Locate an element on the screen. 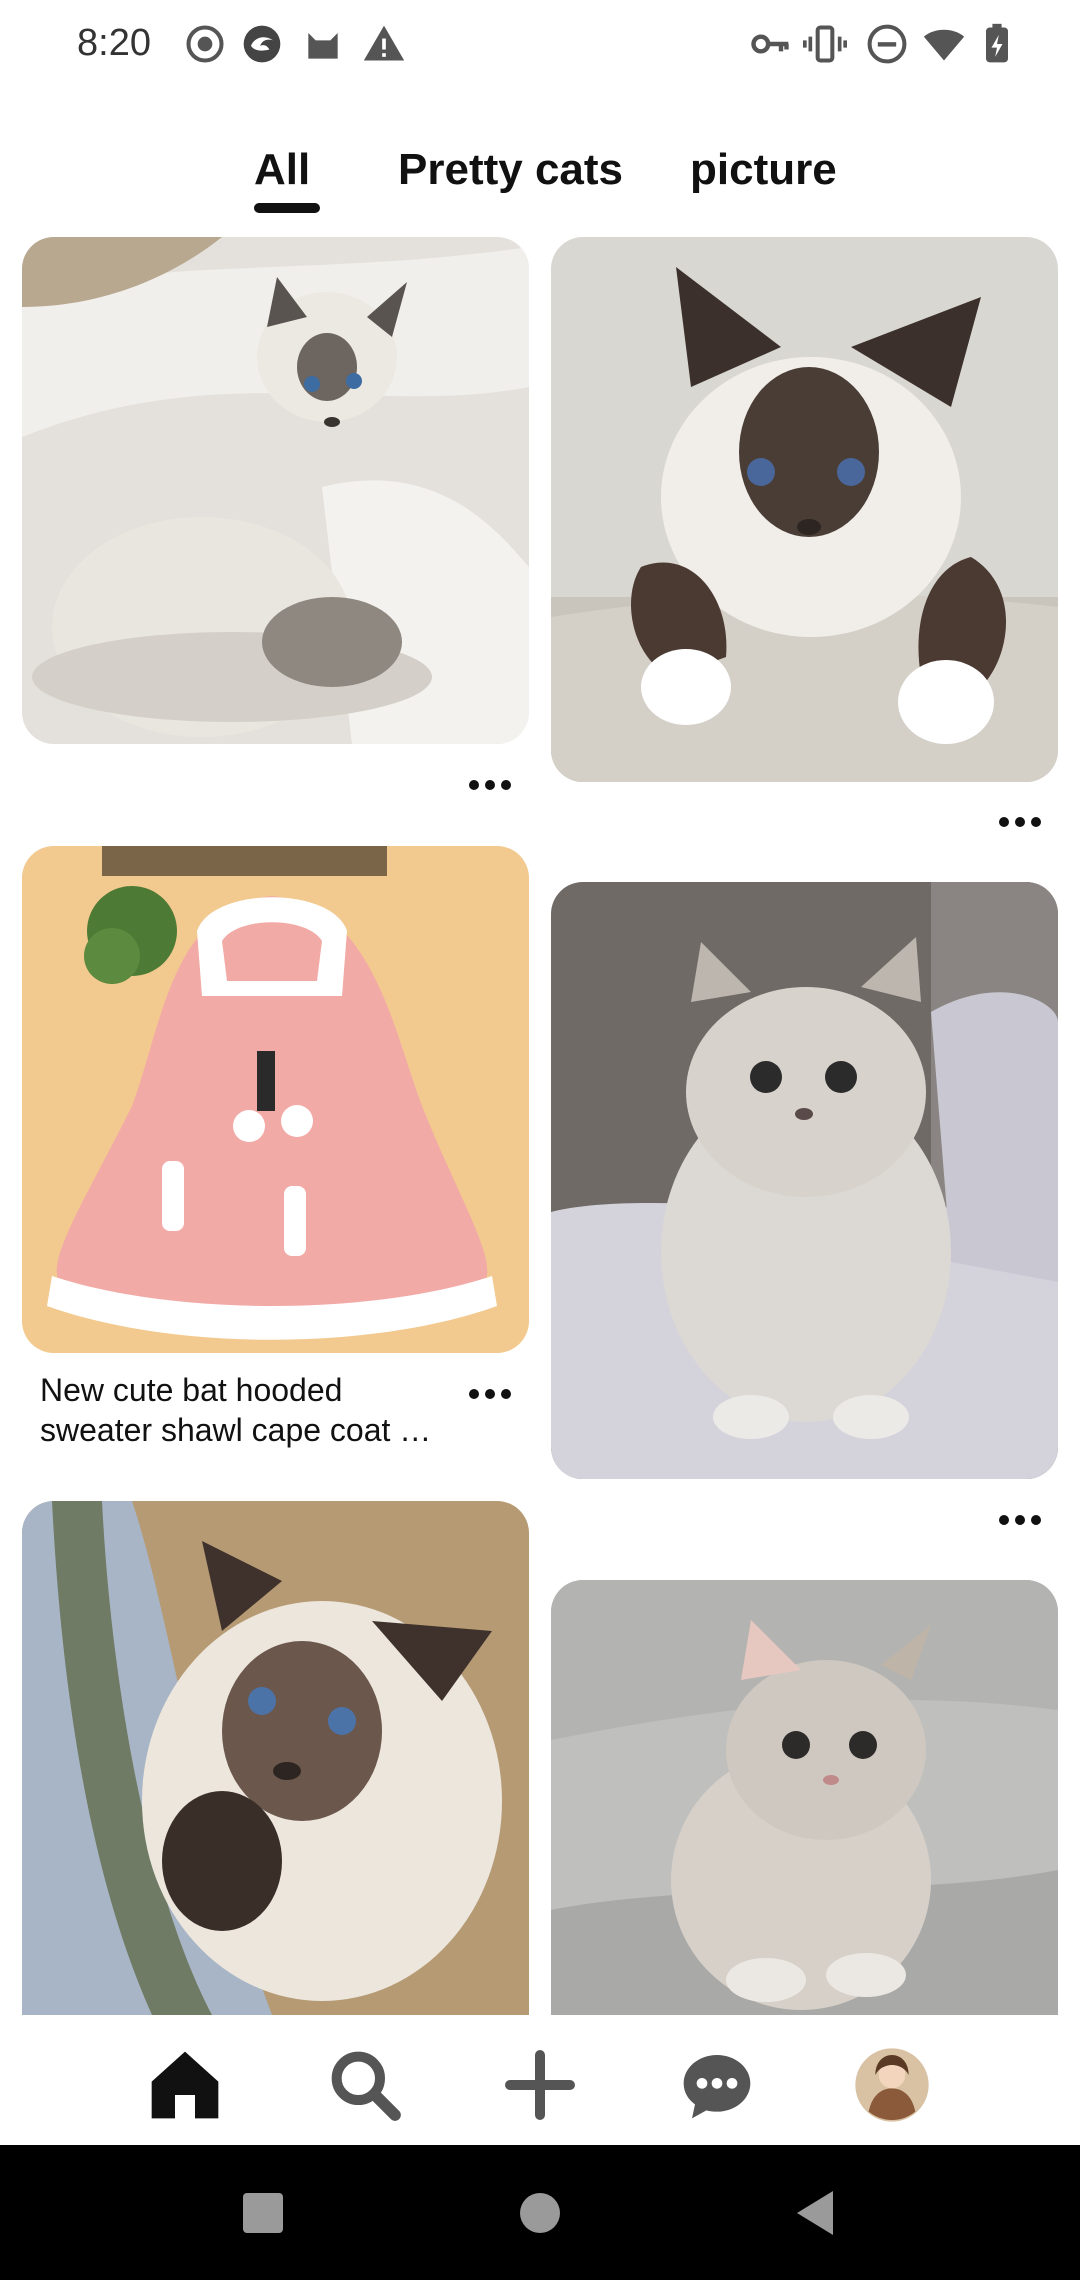  board-tabs: All Pretty cats picture is located at coordinates (540, 180).